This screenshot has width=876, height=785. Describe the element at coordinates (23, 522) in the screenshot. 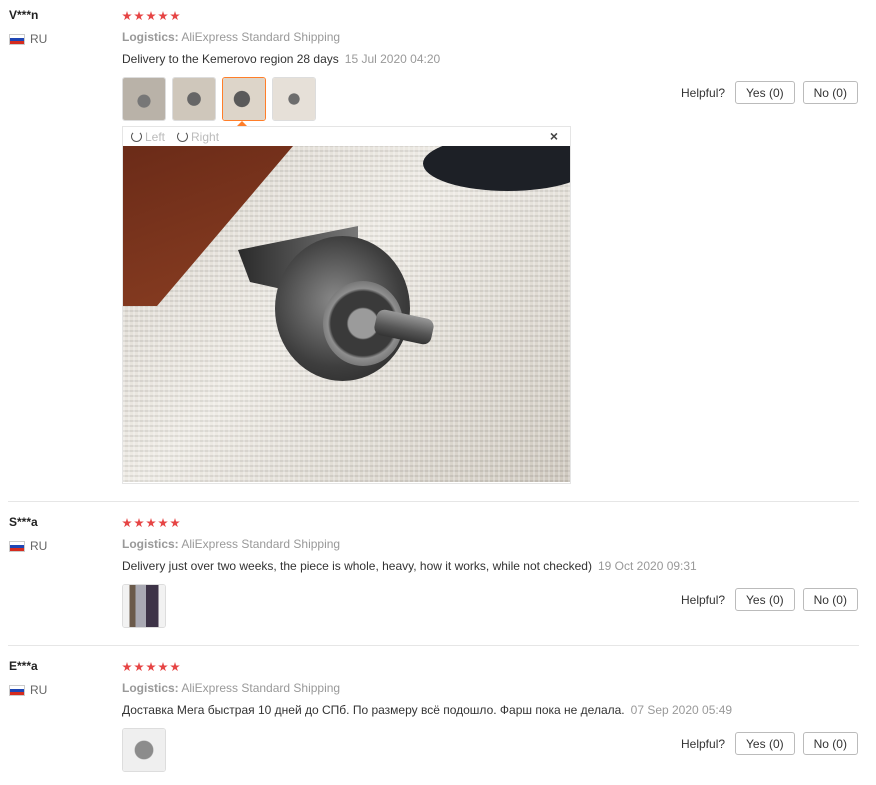

I see `buyer-name: S***a` at that location.